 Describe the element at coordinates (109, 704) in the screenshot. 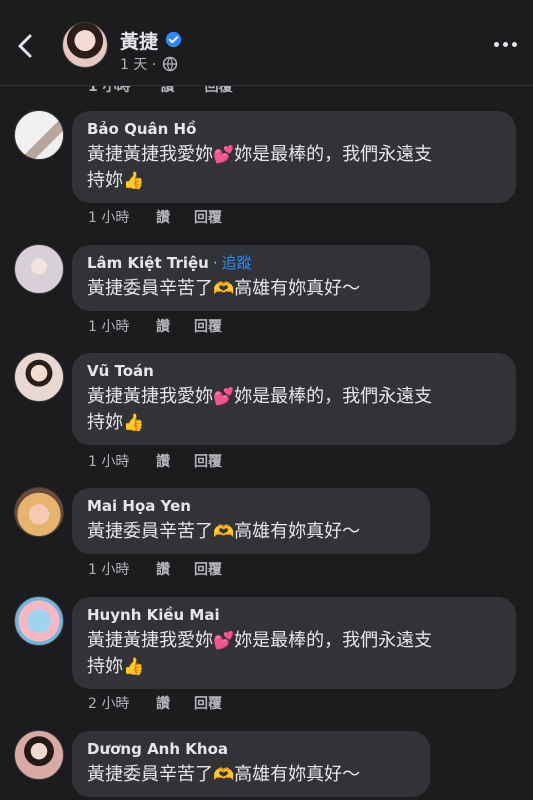

I see `comment-time: 2 小時` at that location.